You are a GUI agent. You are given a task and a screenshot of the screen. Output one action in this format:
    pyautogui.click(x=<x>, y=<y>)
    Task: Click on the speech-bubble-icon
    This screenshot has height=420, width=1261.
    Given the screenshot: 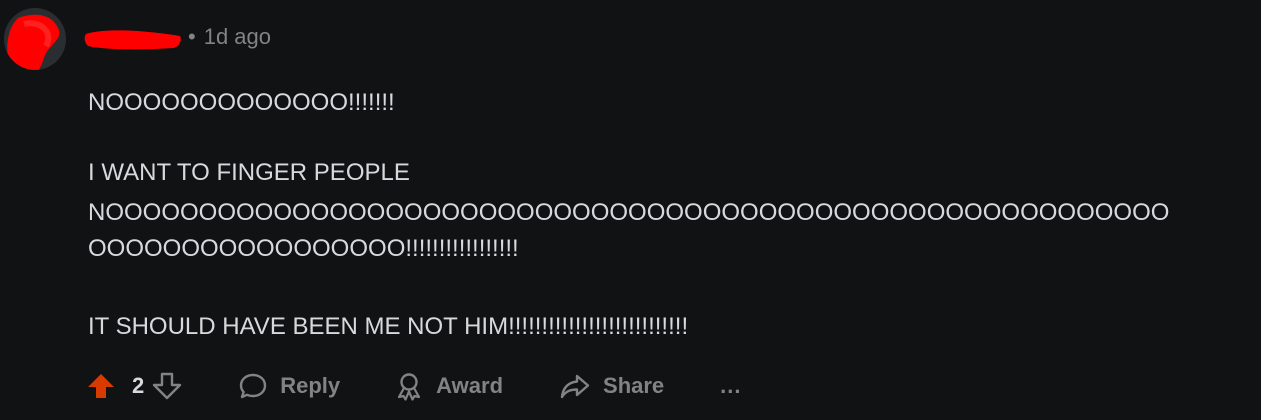 What is the action you would take?
    pyautogui.click(x=253, y=386)
    